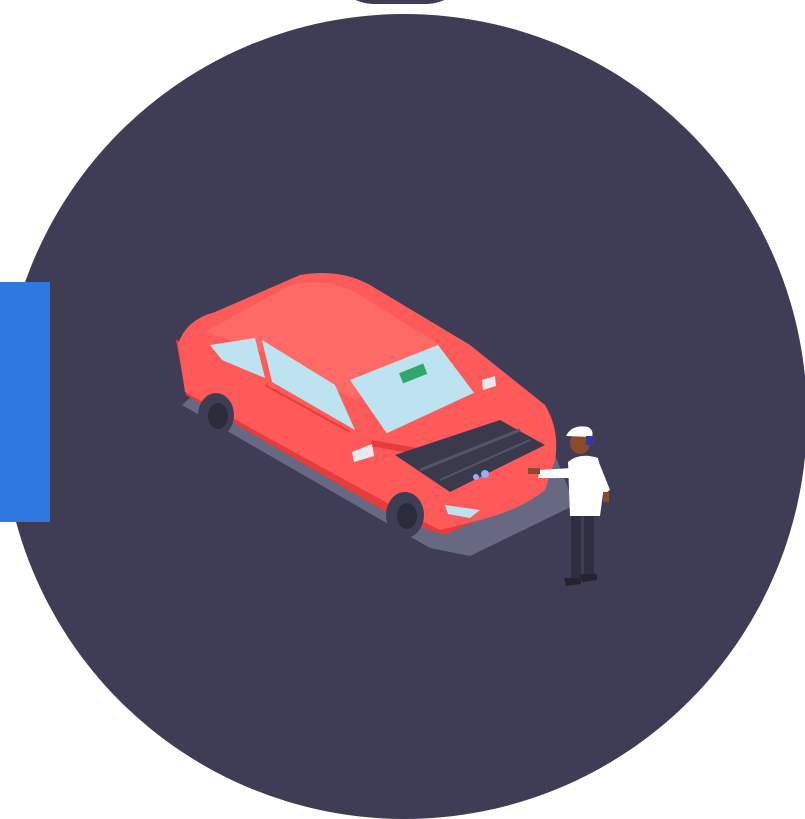 This screenshot has width=805, height=819. Describe the element at coordinates (589, 544) in the screenshot. I see `mechanic-leg-right` at that location.